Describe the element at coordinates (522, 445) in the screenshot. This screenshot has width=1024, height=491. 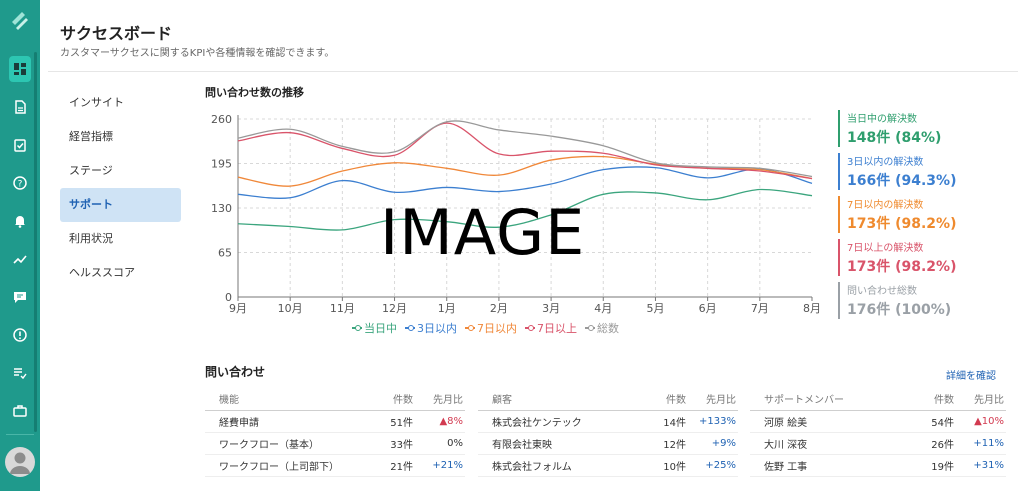
I see `cell-name: 有限会社東映` at that location.